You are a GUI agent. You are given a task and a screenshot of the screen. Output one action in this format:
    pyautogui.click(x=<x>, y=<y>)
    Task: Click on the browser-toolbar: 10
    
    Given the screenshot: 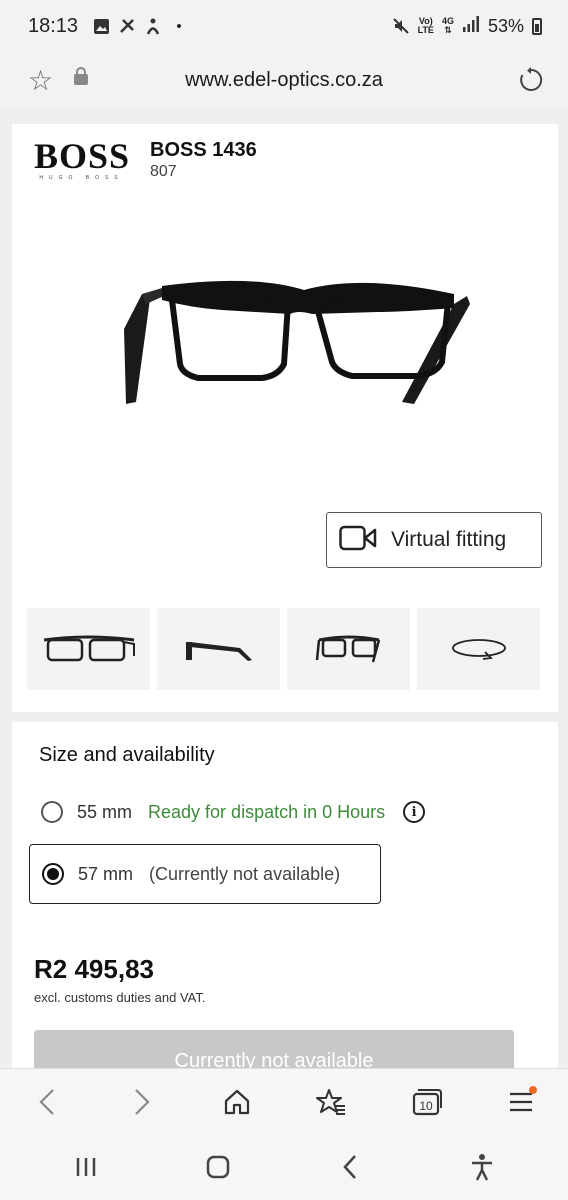 What is the action you would take?
    pyautogui.click(x=284, y=1101)
    